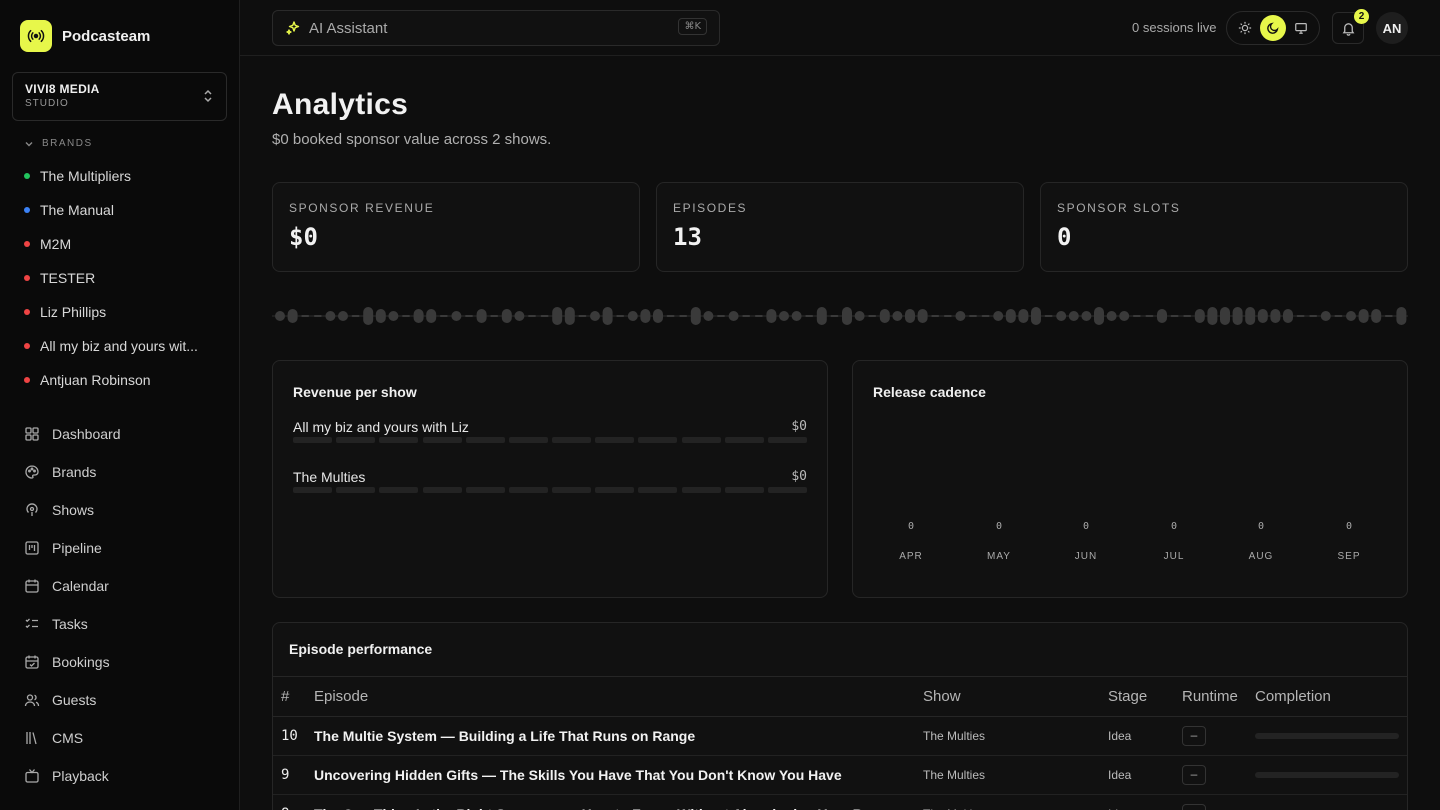 The width and height of the screenshot is (1440, 810). I want to click on cadence-month: JUN, so click(1086, 556).